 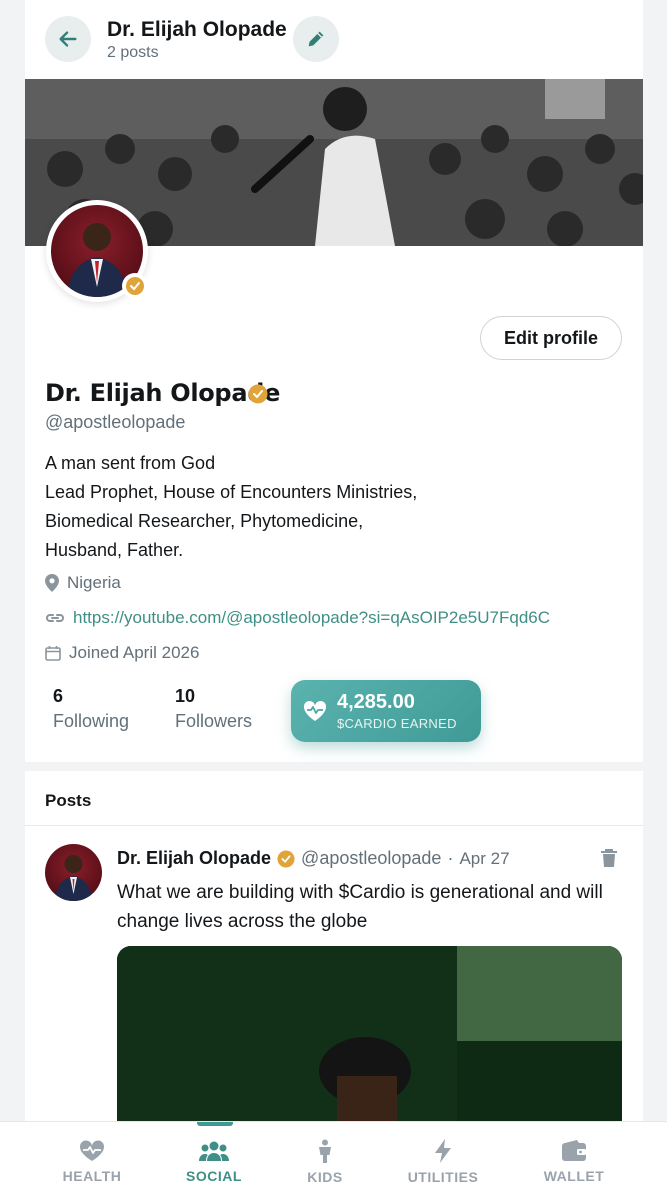 I want to click on posts-title: Posts, so click(x=68, y=800).